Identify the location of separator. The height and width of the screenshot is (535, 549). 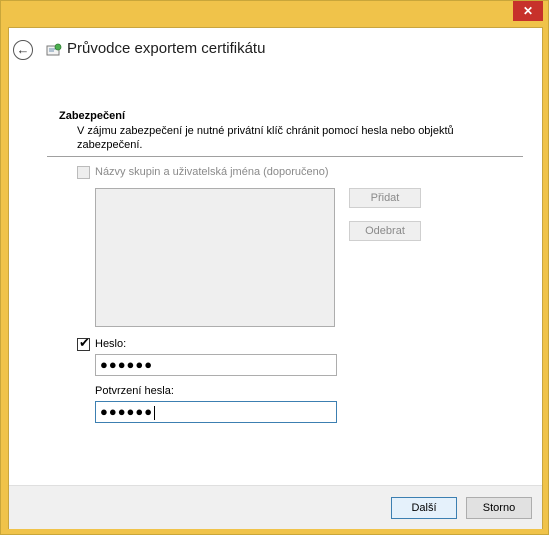
(285, 156).